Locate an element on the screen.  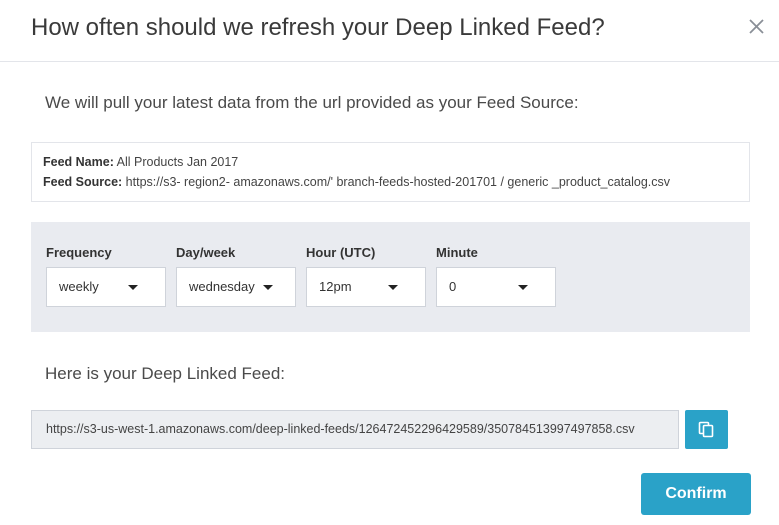
feed-source-label: Feed Source: is located at coordinates (83, 182).